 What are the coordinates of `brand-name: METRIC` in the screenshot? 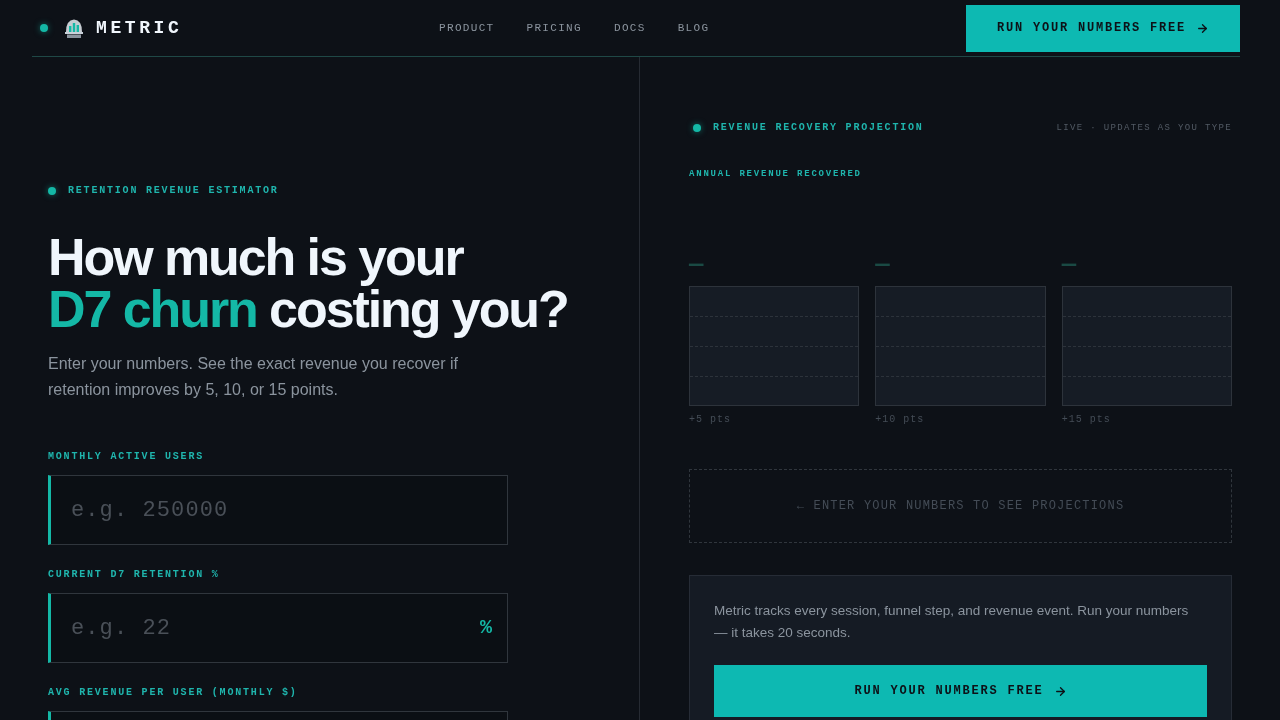 It's located at (139, 28).